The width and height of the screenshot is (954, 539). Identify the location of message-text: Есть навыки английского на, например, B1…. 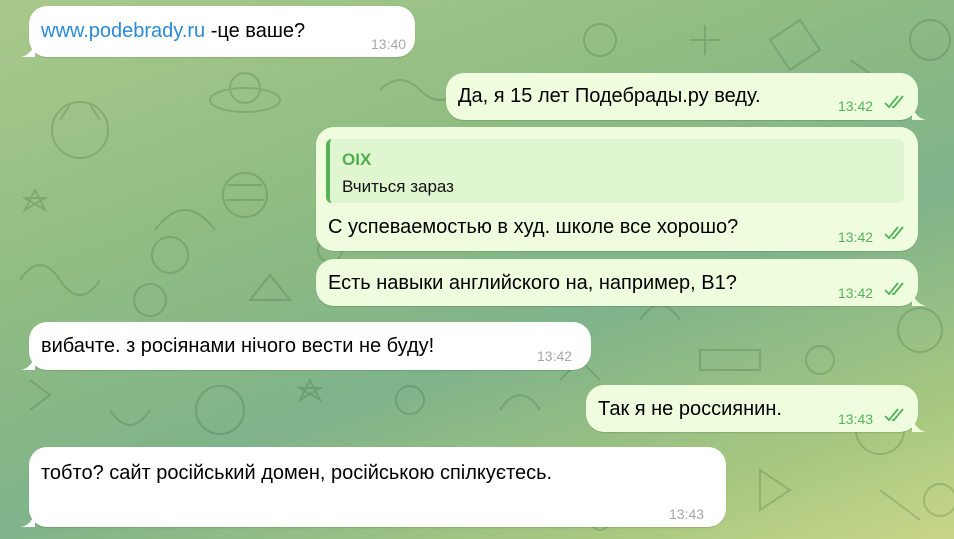
(532, 283).